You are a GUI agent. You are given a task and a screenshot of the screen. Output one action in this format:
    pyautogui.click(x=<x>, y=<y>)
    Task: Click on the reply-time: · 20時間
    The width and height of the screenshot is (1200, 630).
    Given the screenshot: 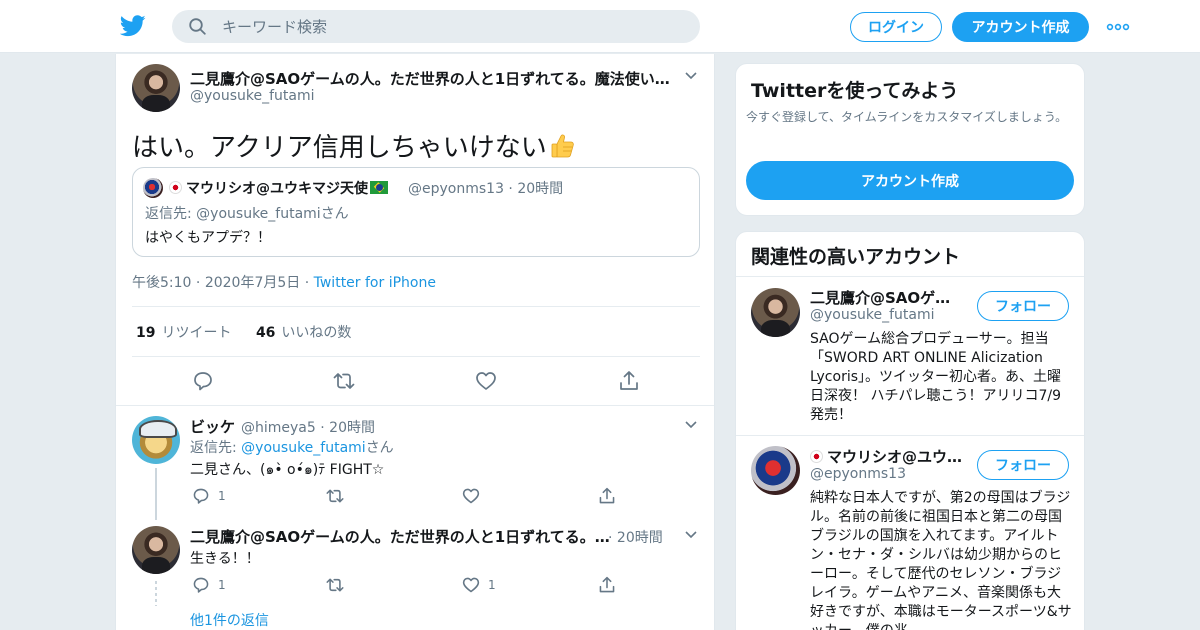 What is the action you would take?
    pyautogui.click(x=635, y=537)
    